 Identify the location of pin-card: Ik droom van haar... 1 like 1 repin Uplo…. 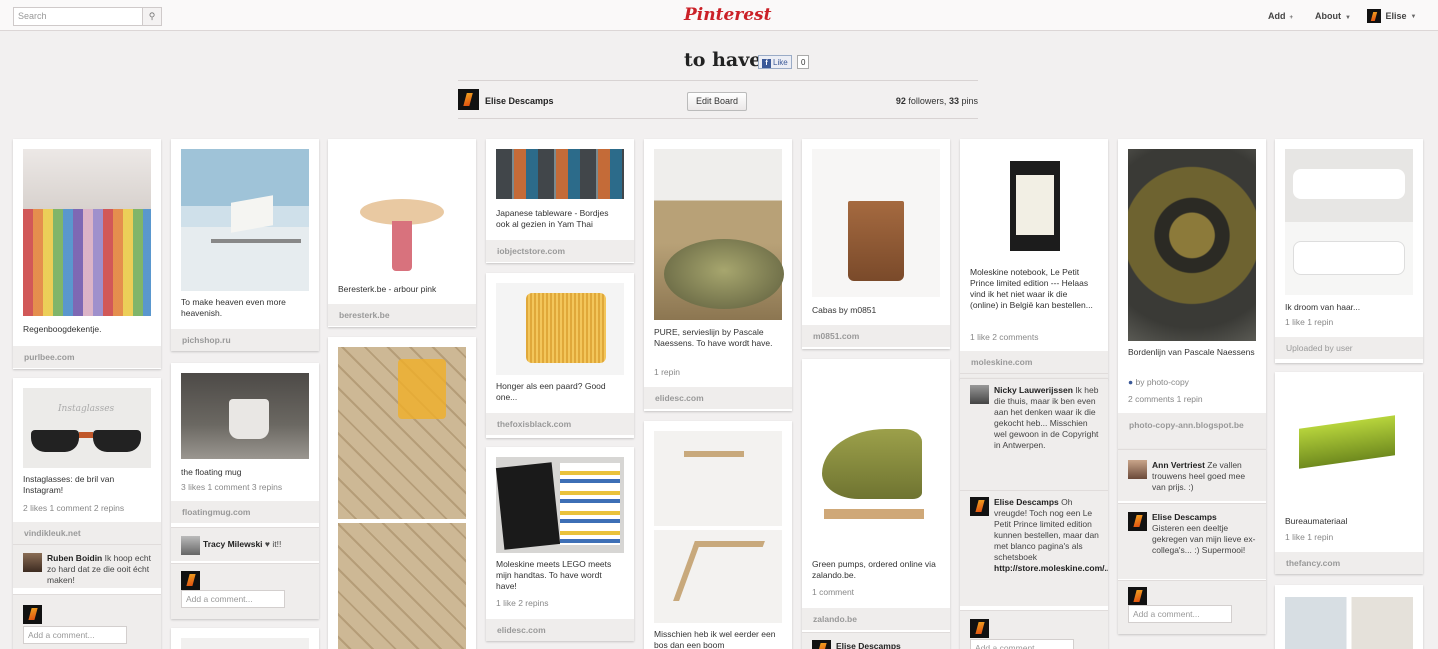
(1349, 251).